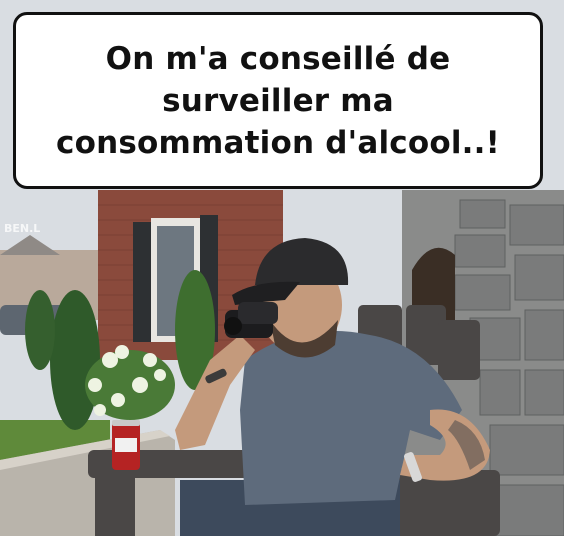 This screenshot has width=564, height=540. What do you see at coordinates (278, 142) in the screenshot?
I see `caption-line-3: consommation d'alcool..!` at bounding box center [278, 142].